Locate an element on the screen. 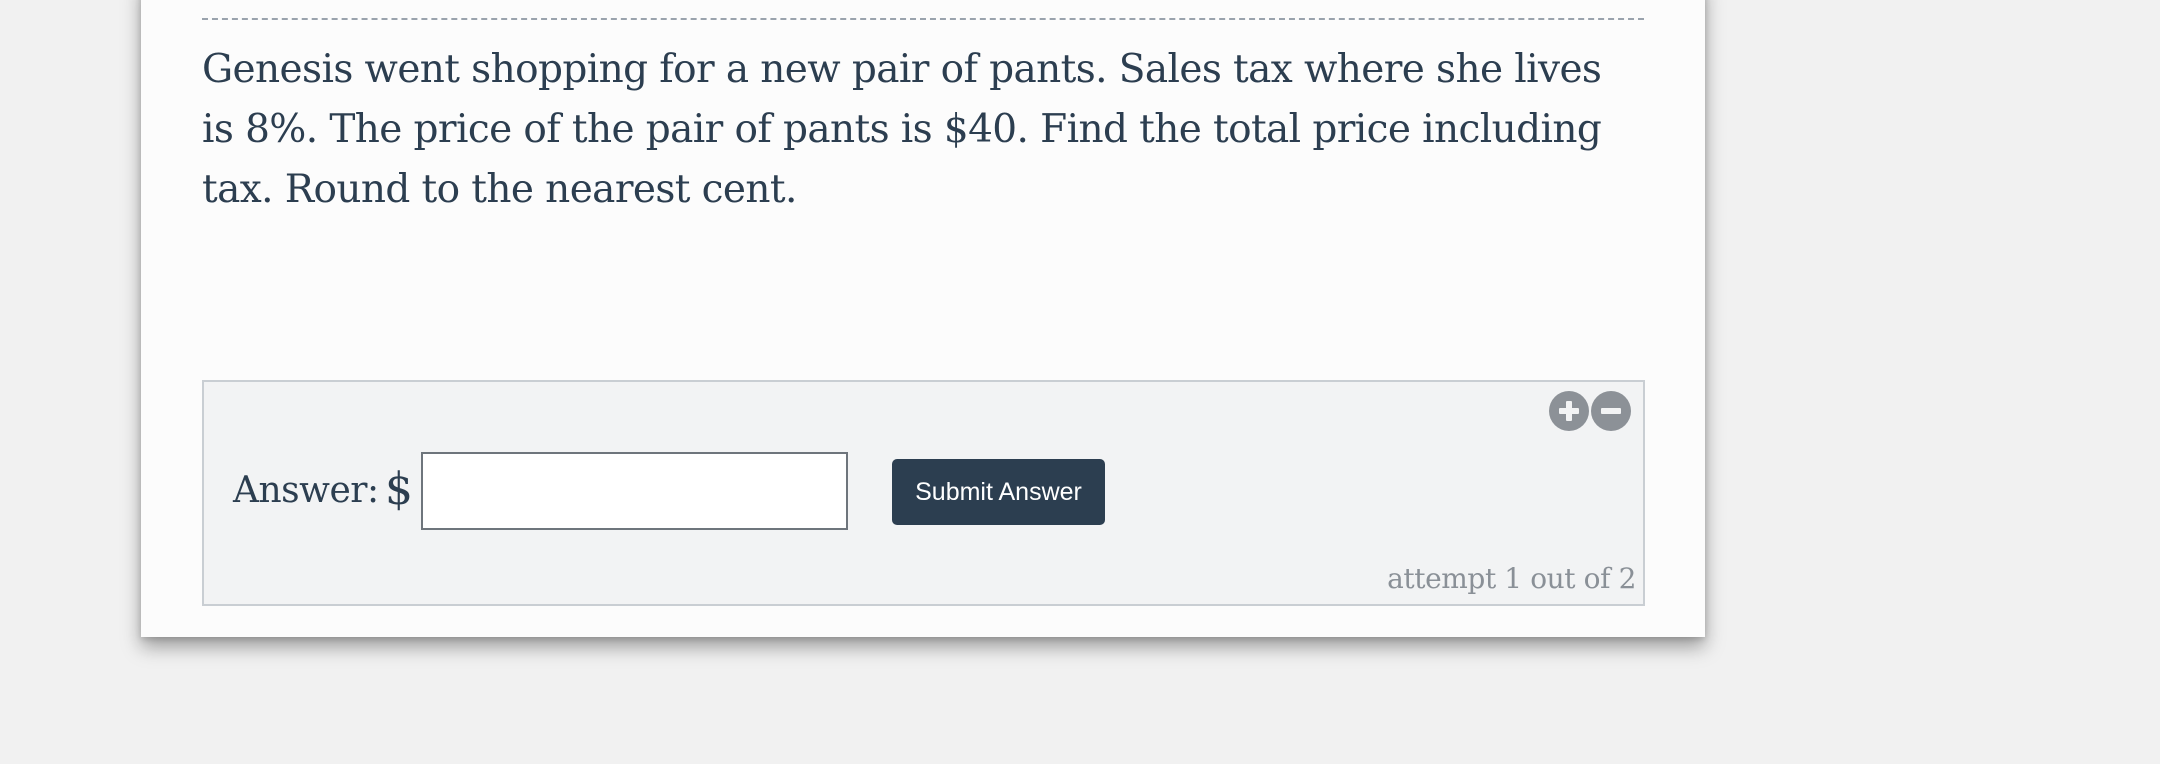 The width and height of the screenshot is (2160, 764). attempt-counter: attempt 1 out of 2 is located at coordinates (1511, 578).